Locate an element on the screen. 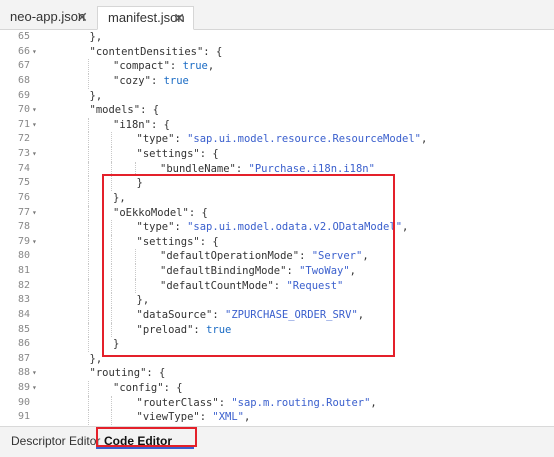  line-number: 74 is located at coordinates (23, 168).